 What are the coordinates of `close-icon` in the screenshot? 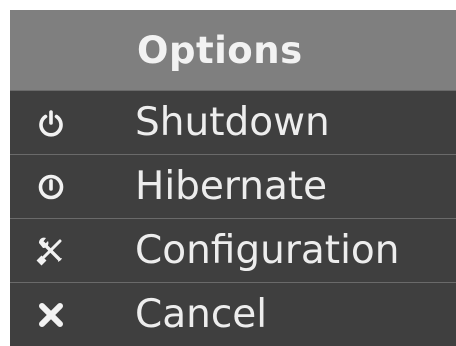 It's located at (51, 315).